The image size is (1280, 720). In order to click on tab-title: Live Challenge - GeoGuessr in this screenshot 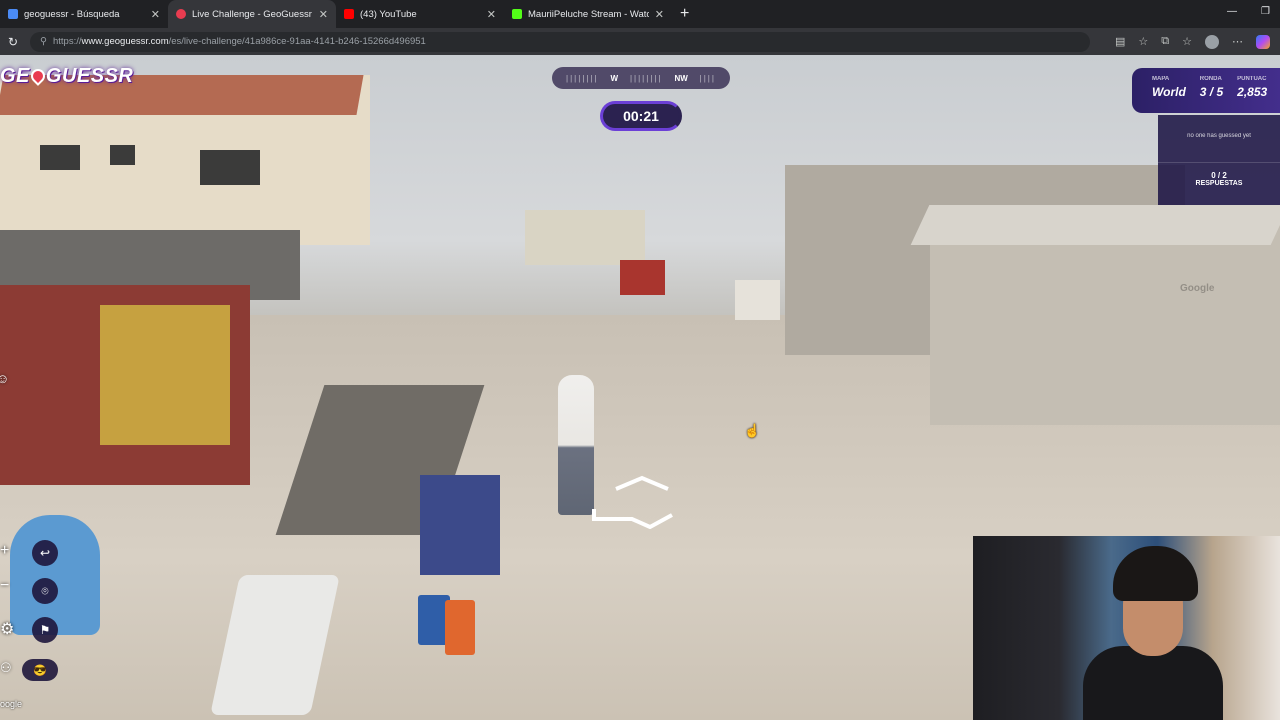, I will do `click(252, 14)`.